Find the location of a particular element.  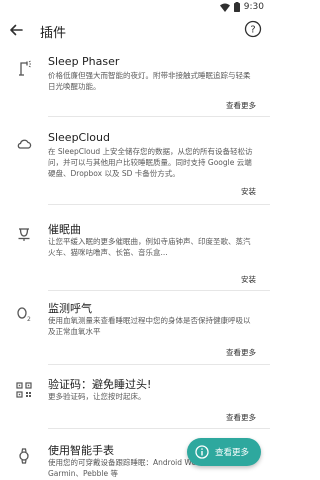

cloud-icon is located at coordinates (24, 144).